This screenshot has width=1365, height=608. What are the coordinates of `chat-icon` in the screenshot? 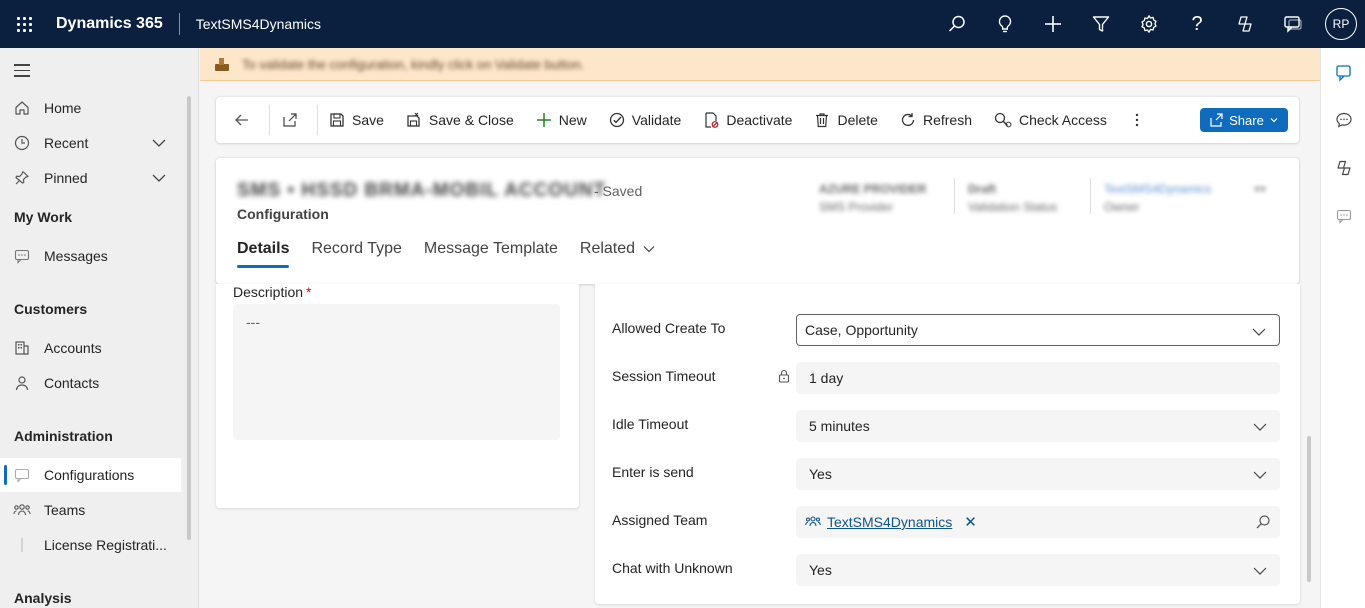 It's located at (1293, 24).